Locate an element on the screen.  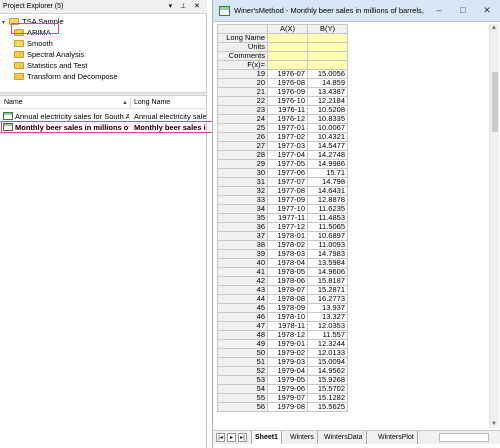
row-number: 29 is located at coordinates (242, 164).